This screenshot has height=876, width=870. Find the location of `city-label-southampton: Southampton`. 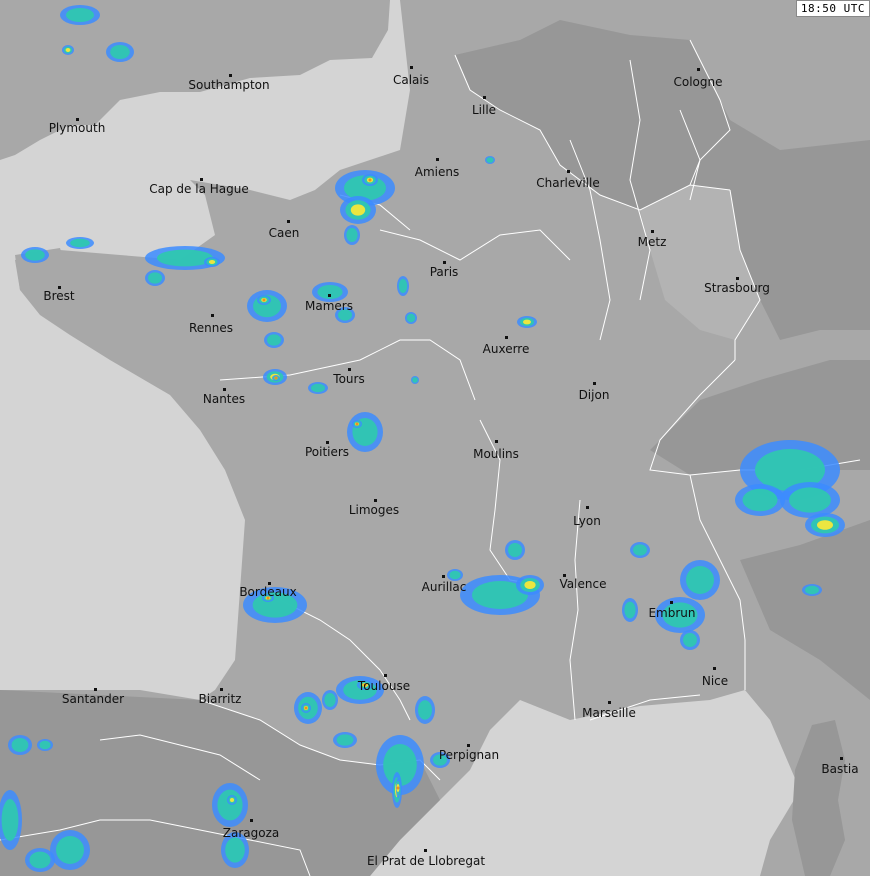

city-label-southampton: Southampton is located at coordinates (229, 85).